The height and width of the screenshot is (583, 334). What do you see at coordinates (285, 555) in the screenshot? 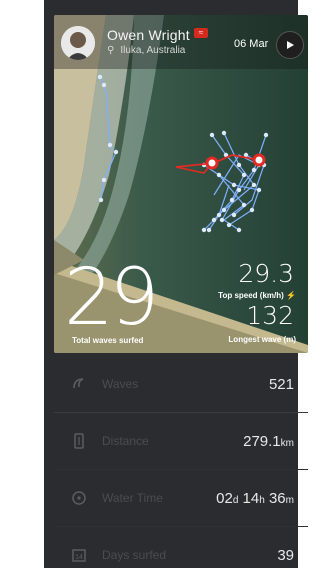
I see `stat-value: 39` at bounding box center [285, 555].